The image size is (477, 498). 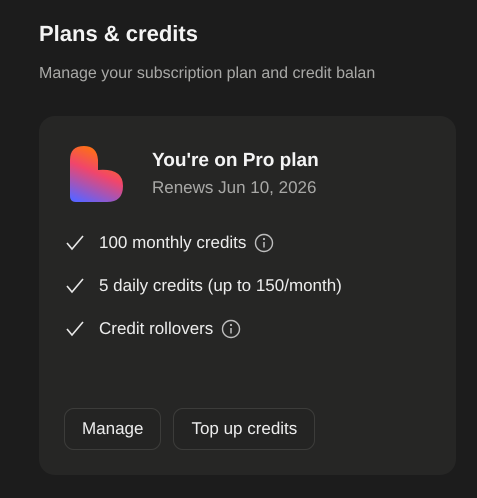 What do you see at coordinates (118, 34) in the screenshot?
I see `page-title: Plans & credits` at bounding box center [118, 34].